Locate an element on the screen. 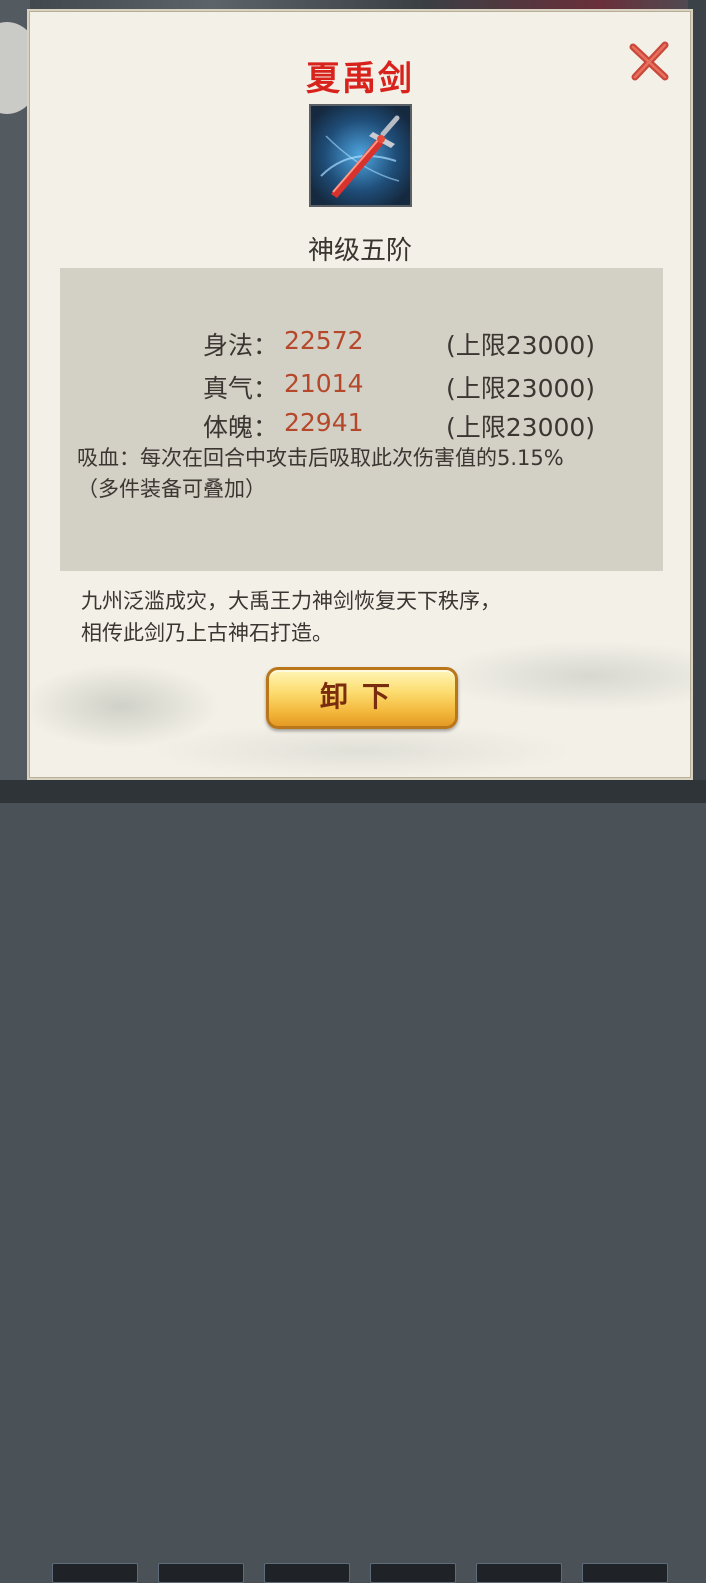  stat-value: 22941 is located at coordinates (324, 422).